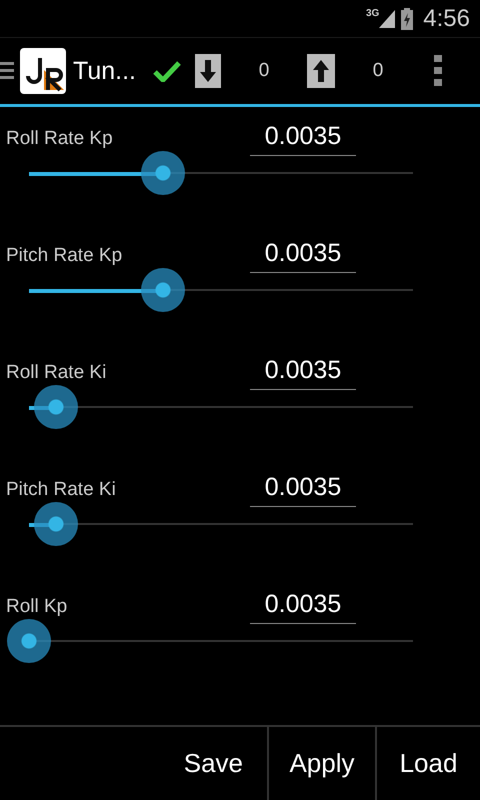 Image resolution: width=480 pixels, height=800 pixels. Describe the element at coordinates (446, 18) in the screenshot. I see `clock: 4:56` at that location.